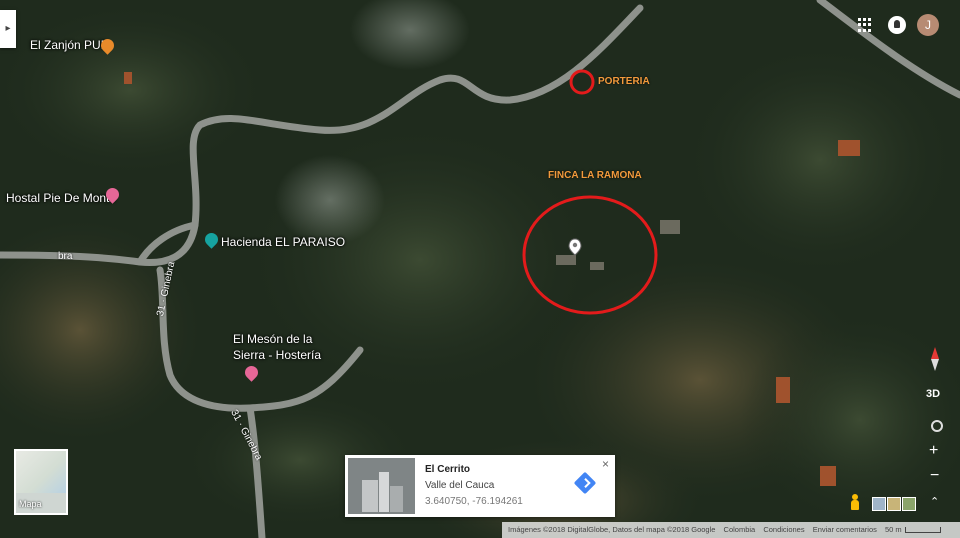 The height and width of the screenshot is (538, 960). Describe the element at coordinates (69, 45) in the screenshot. I see `place-label-zanjon: El Zanjón PUB` at that location.